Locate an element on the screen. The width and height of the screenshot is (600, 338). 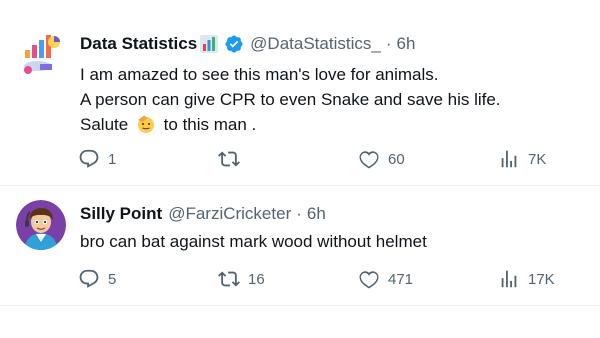
author-name: Silly Point is located at coordinates (121, 214).